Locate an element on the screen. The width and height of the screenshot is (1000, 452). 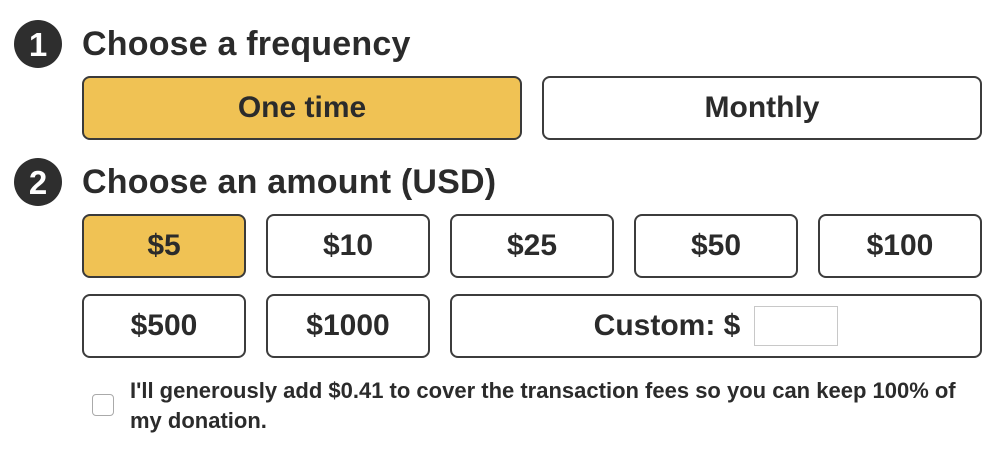
step-2-number-badge: 2 is located at coordinates (38, 182).